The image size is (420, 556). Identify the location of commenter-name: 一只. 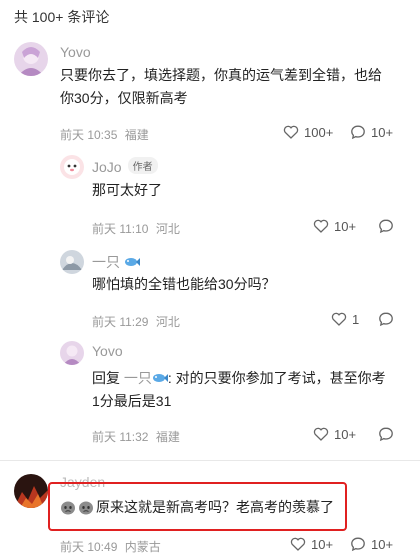
(116, 262).